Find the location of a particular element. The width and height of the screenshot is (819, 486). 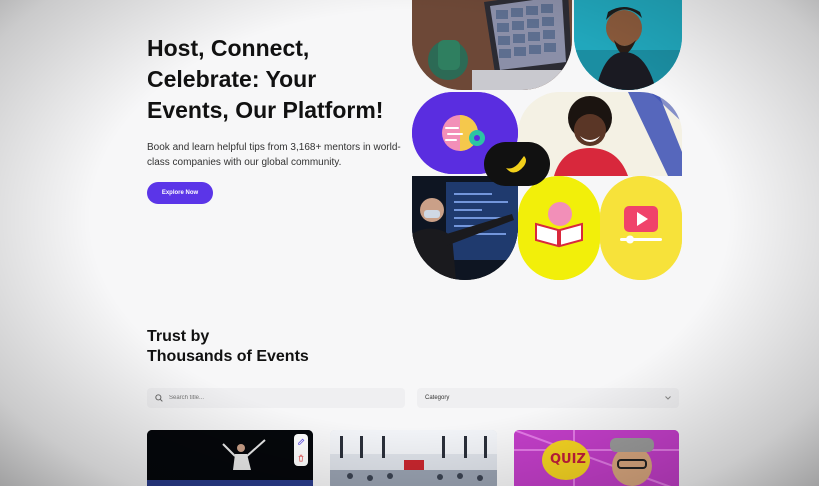

student-at-screen-photo is located at coordinates (465, 228).